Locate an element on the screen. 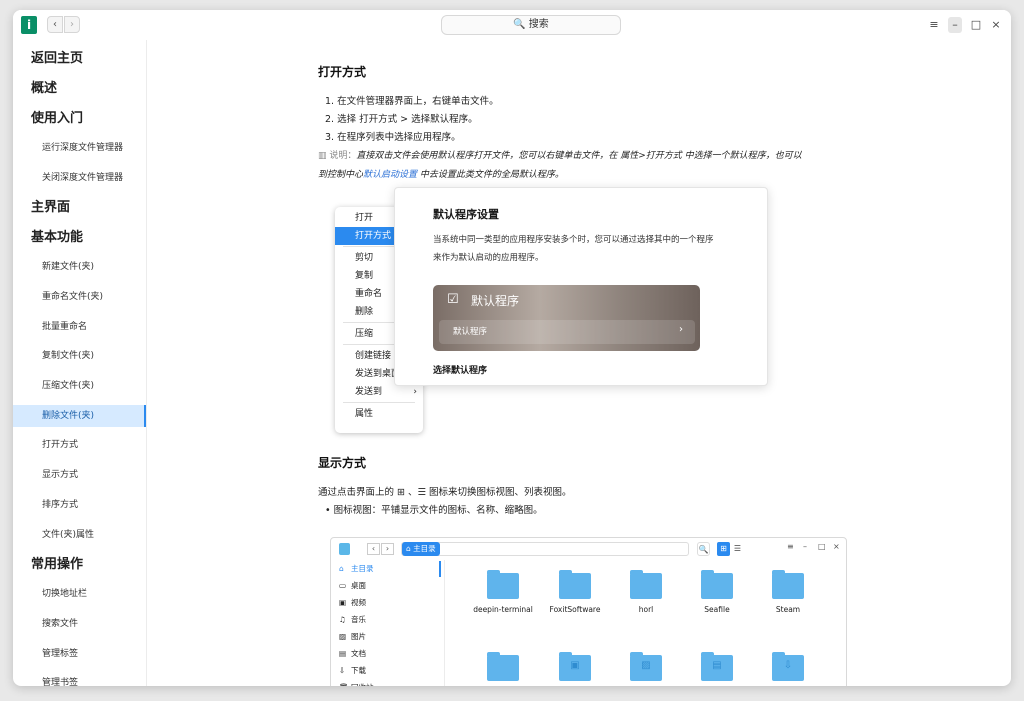  context-menu-item-label: 删除 is located at coordinates (364, 312).